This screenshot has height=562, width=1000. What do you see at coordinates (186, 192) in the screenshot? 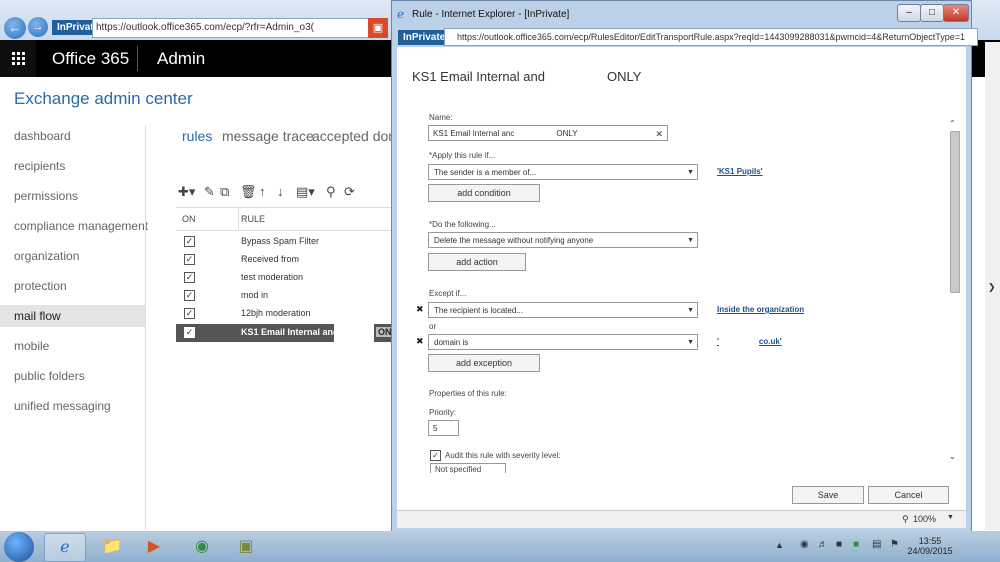
I see `add-icon: ✚▾` at bounding box center [186, 192].